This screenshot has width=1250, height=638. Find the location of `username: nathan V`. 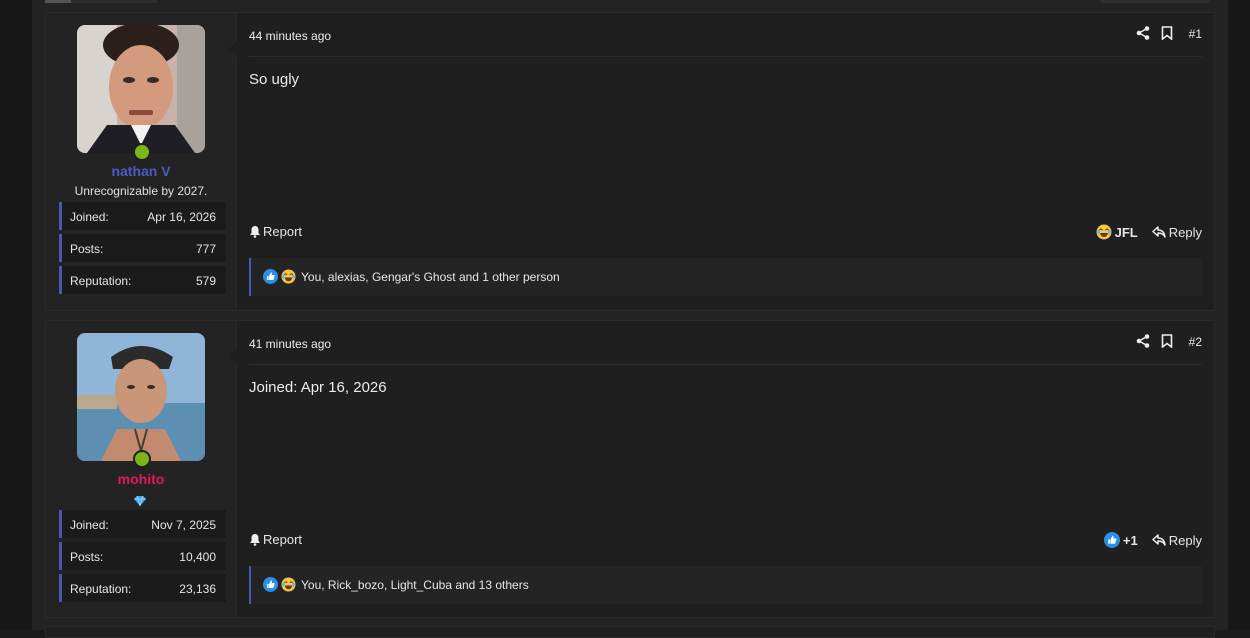

username: nathan V is located at coordinates (141, 171).